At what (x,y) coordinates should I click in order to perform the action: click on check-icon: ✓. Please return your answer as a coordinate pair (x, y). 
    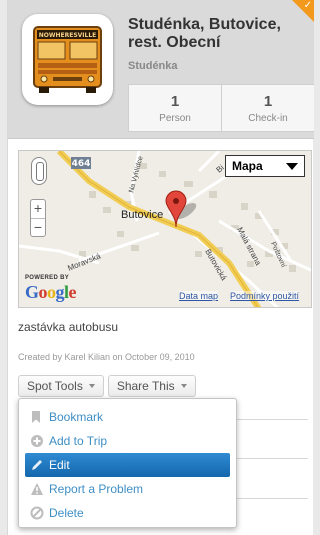
    Looking at the image, I should click on (307, 5).